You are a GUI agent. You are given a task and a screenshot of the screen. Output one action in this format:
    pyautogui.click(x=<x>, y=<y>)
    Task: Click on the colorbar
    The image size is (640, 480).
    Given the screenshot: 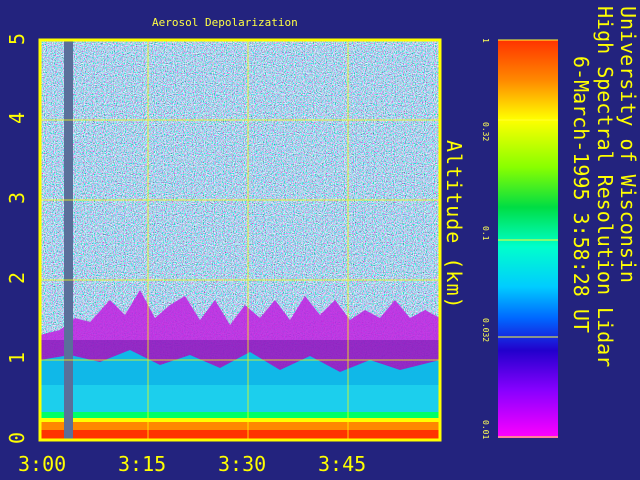 What is the action you would take?
    pyautogui.click(x=528, y=239)
    